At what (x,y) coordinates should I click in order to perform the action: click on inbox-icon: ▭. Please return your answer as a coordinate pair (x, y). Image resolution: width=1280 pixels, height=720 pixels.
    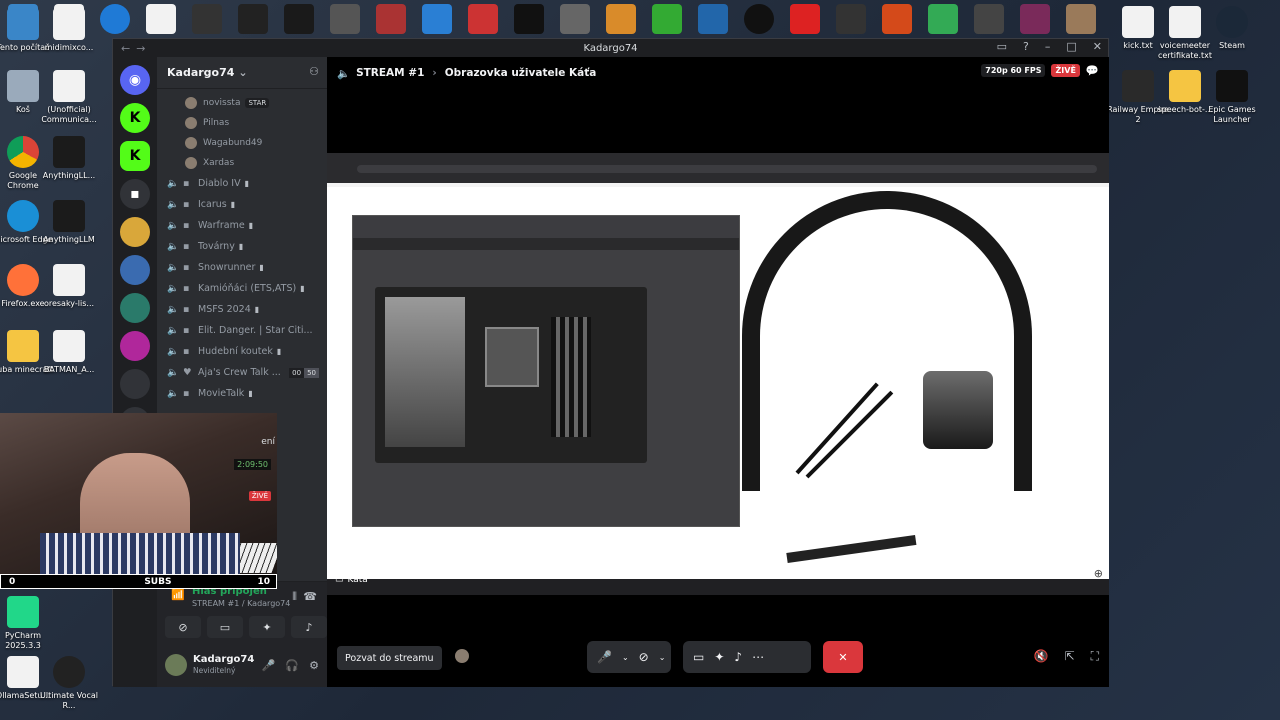
    Looking at the image, I should click on (1002, 46).